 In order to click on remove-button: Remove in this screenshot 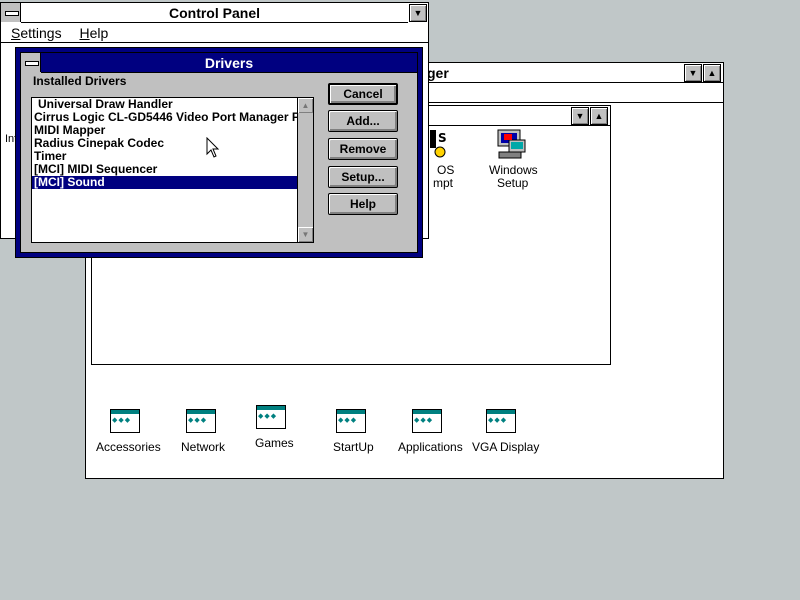, I will do `click(363, 149)`.